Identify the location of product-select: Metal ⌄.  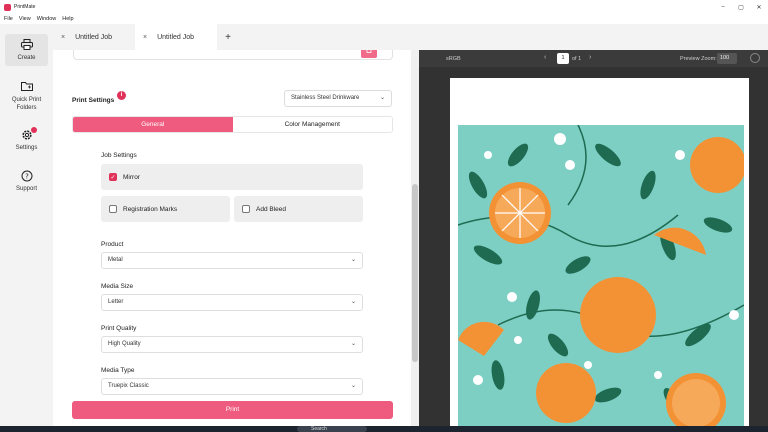
(232, 260).